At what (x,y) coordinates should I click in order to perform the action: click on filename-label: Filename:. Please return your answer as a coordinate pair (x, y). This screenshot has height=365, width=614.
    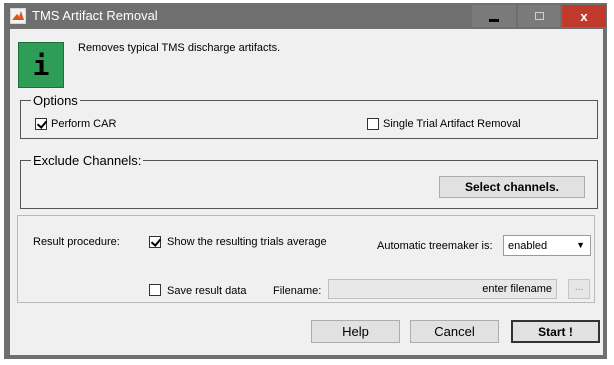
    Looking at the image, I should click on (297, 291).